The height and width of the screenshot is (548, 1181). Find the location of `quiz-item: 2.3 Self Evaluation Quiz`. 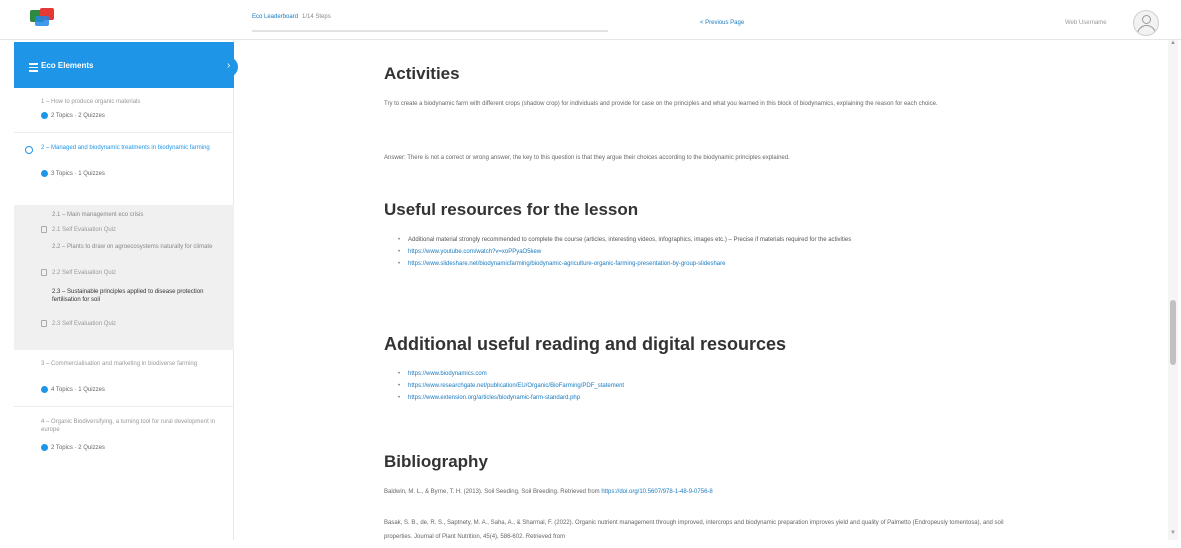

quiz-item: 2.3 Self Evaluation Quiz is located at coordinates (84, 324).